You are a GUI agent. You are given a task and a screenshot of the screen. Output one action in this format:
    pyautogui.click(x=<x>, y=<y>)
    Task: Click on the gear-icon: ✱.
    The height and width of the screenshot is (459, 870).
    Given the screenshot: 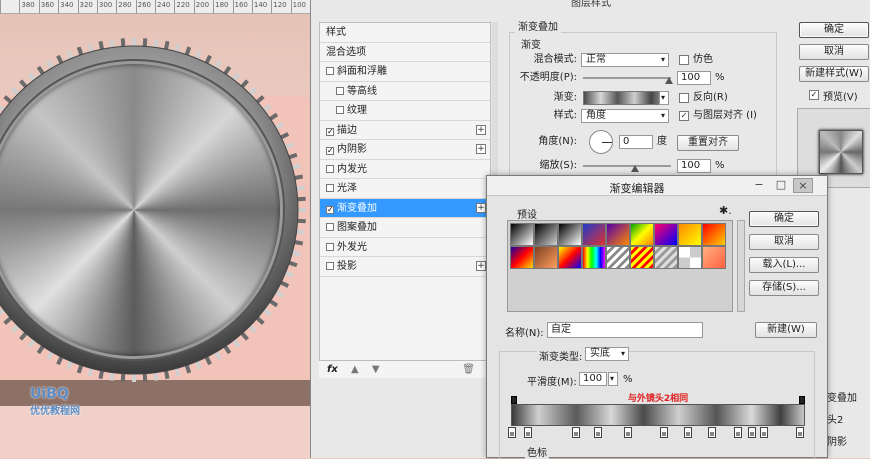 What is the action you would take?
    pyautogui.click(x=725, y=210)
    